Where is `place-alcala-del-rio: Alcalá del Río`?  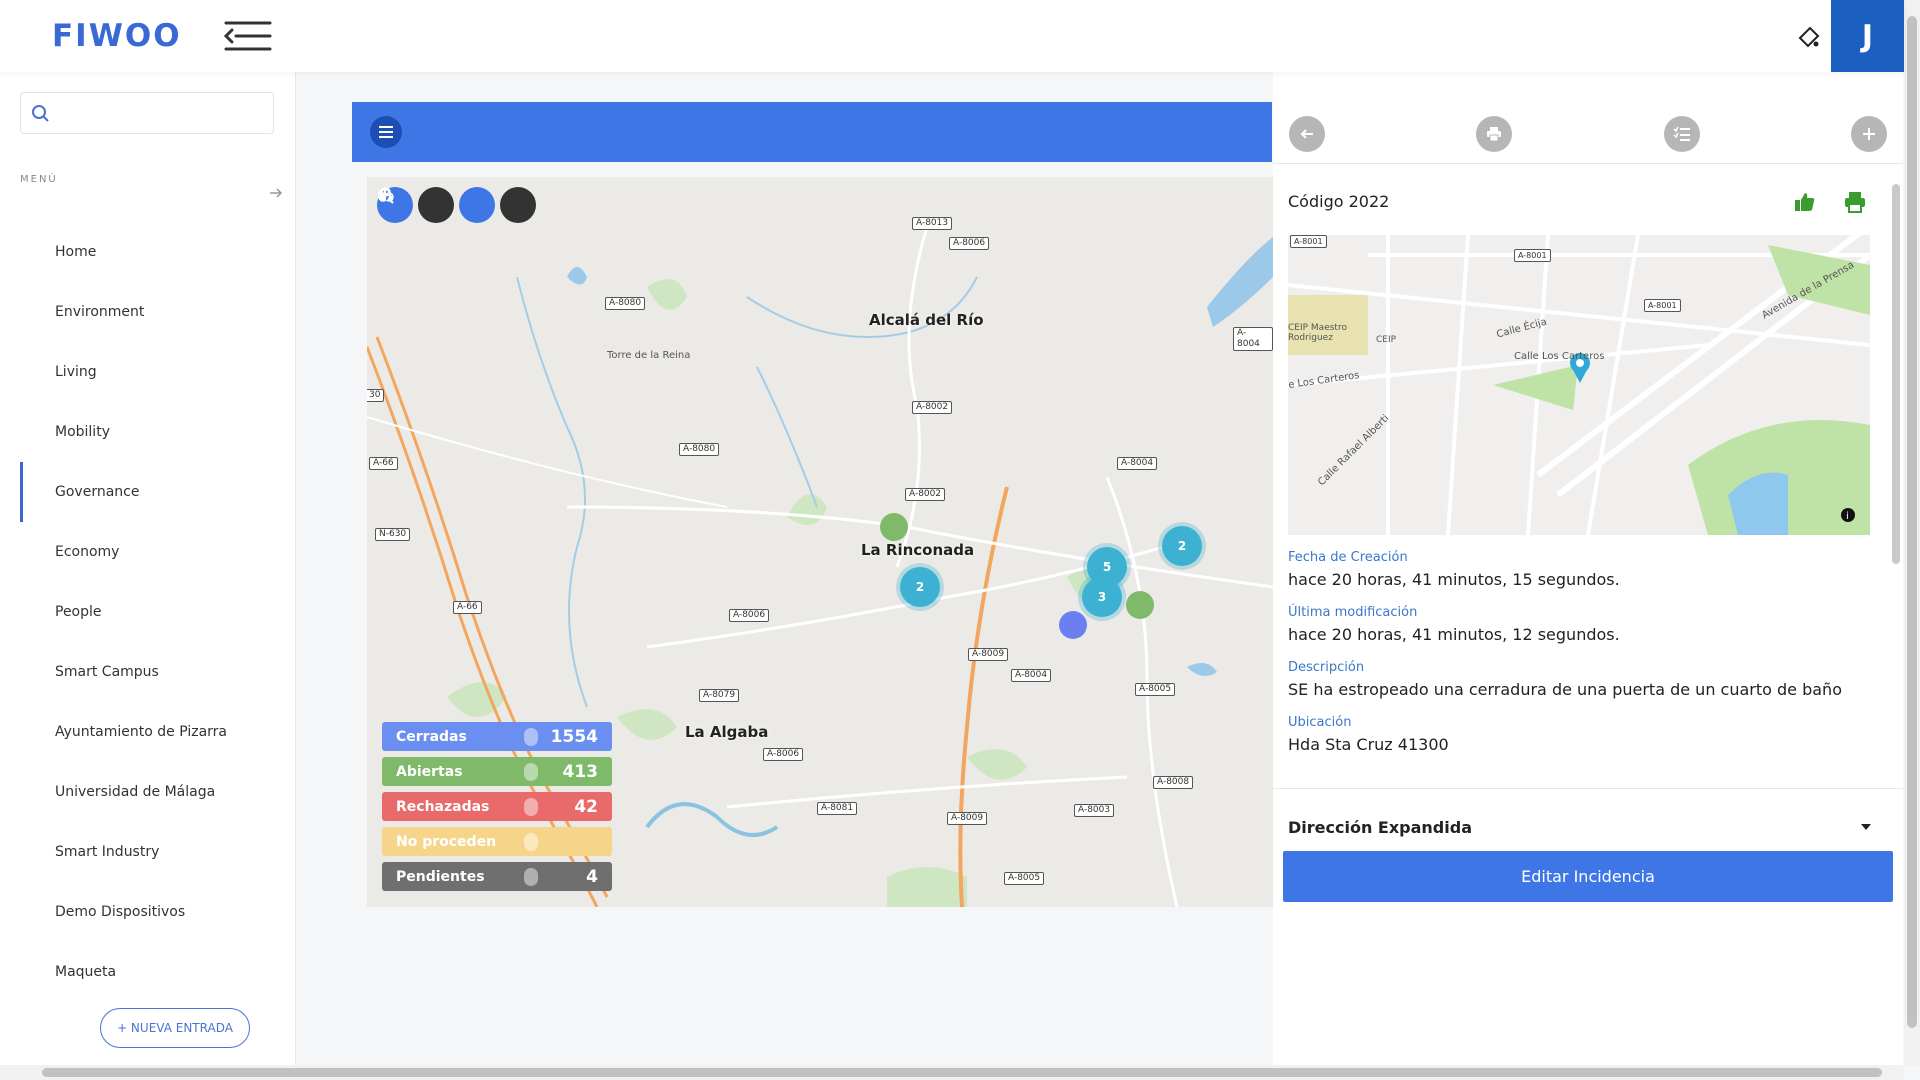
place-alcala-del-rio: Alcalá del Río is located at coordinates (926, 320).